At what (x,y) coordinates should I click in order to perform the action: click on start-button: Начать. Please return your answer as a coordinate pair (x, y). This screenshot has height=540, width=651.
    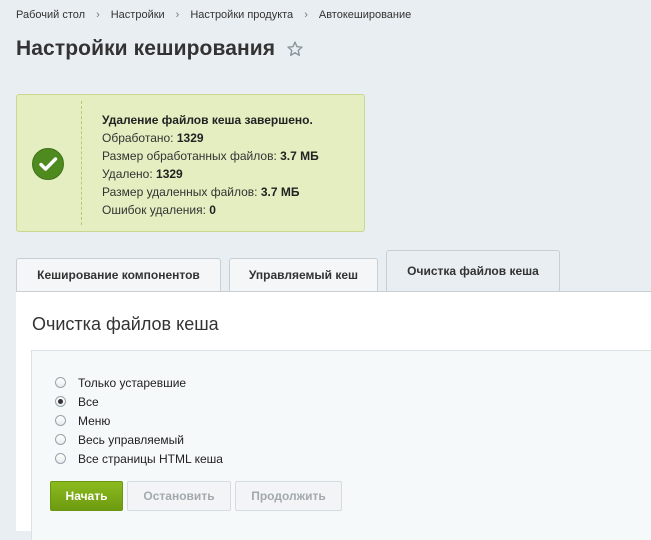
    Looking at the image, I should click on (86, 496).